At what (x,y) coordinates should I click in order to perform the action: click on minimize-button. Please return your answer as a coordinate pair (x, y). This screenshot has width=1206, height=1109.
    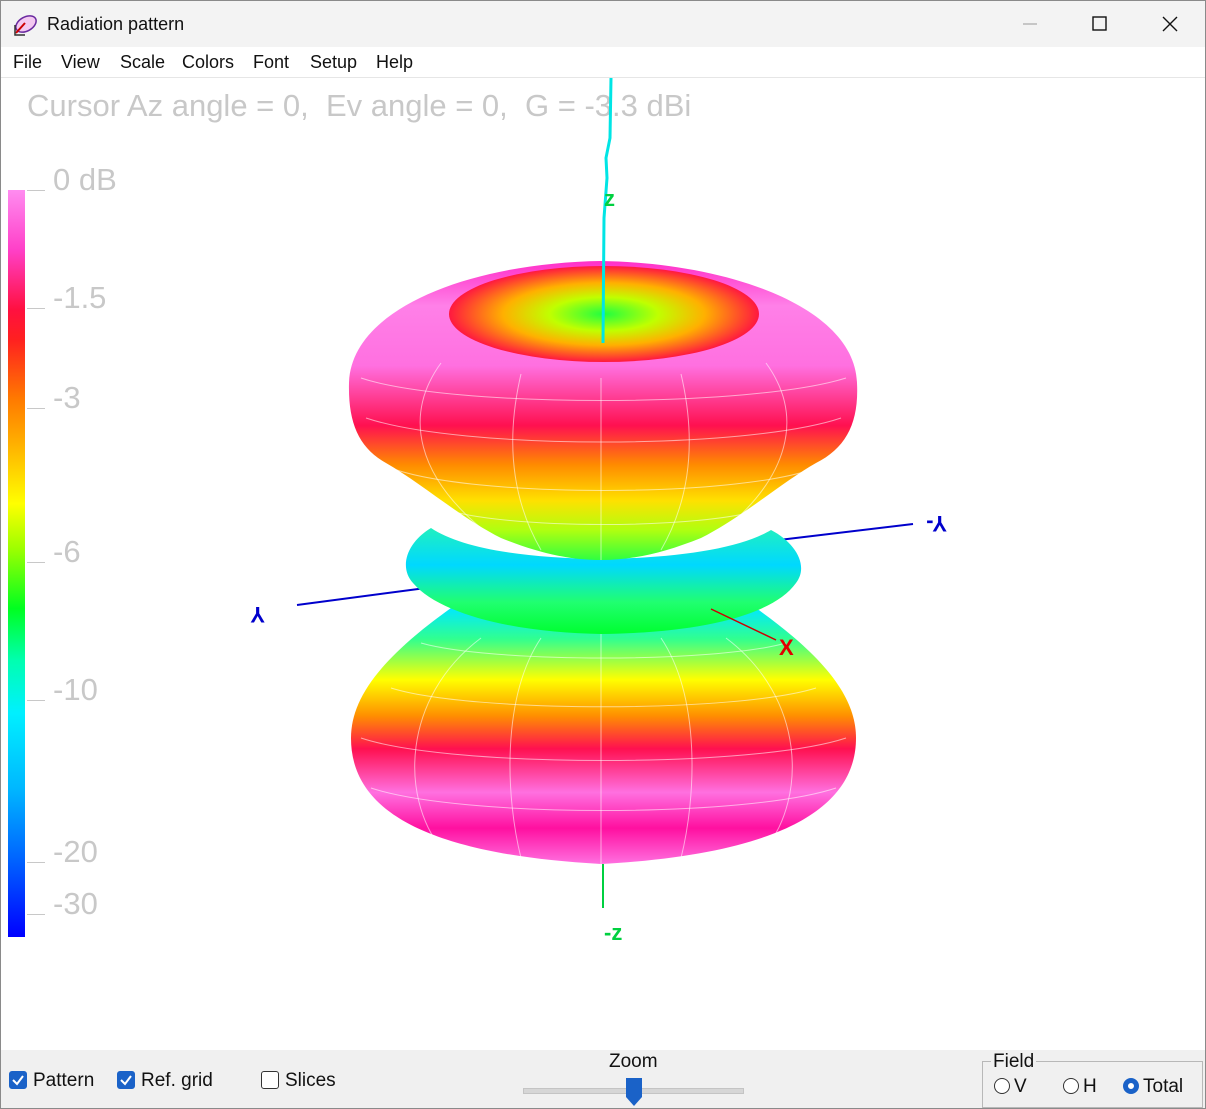
    Looking at the image, I should click on (1030, 24).